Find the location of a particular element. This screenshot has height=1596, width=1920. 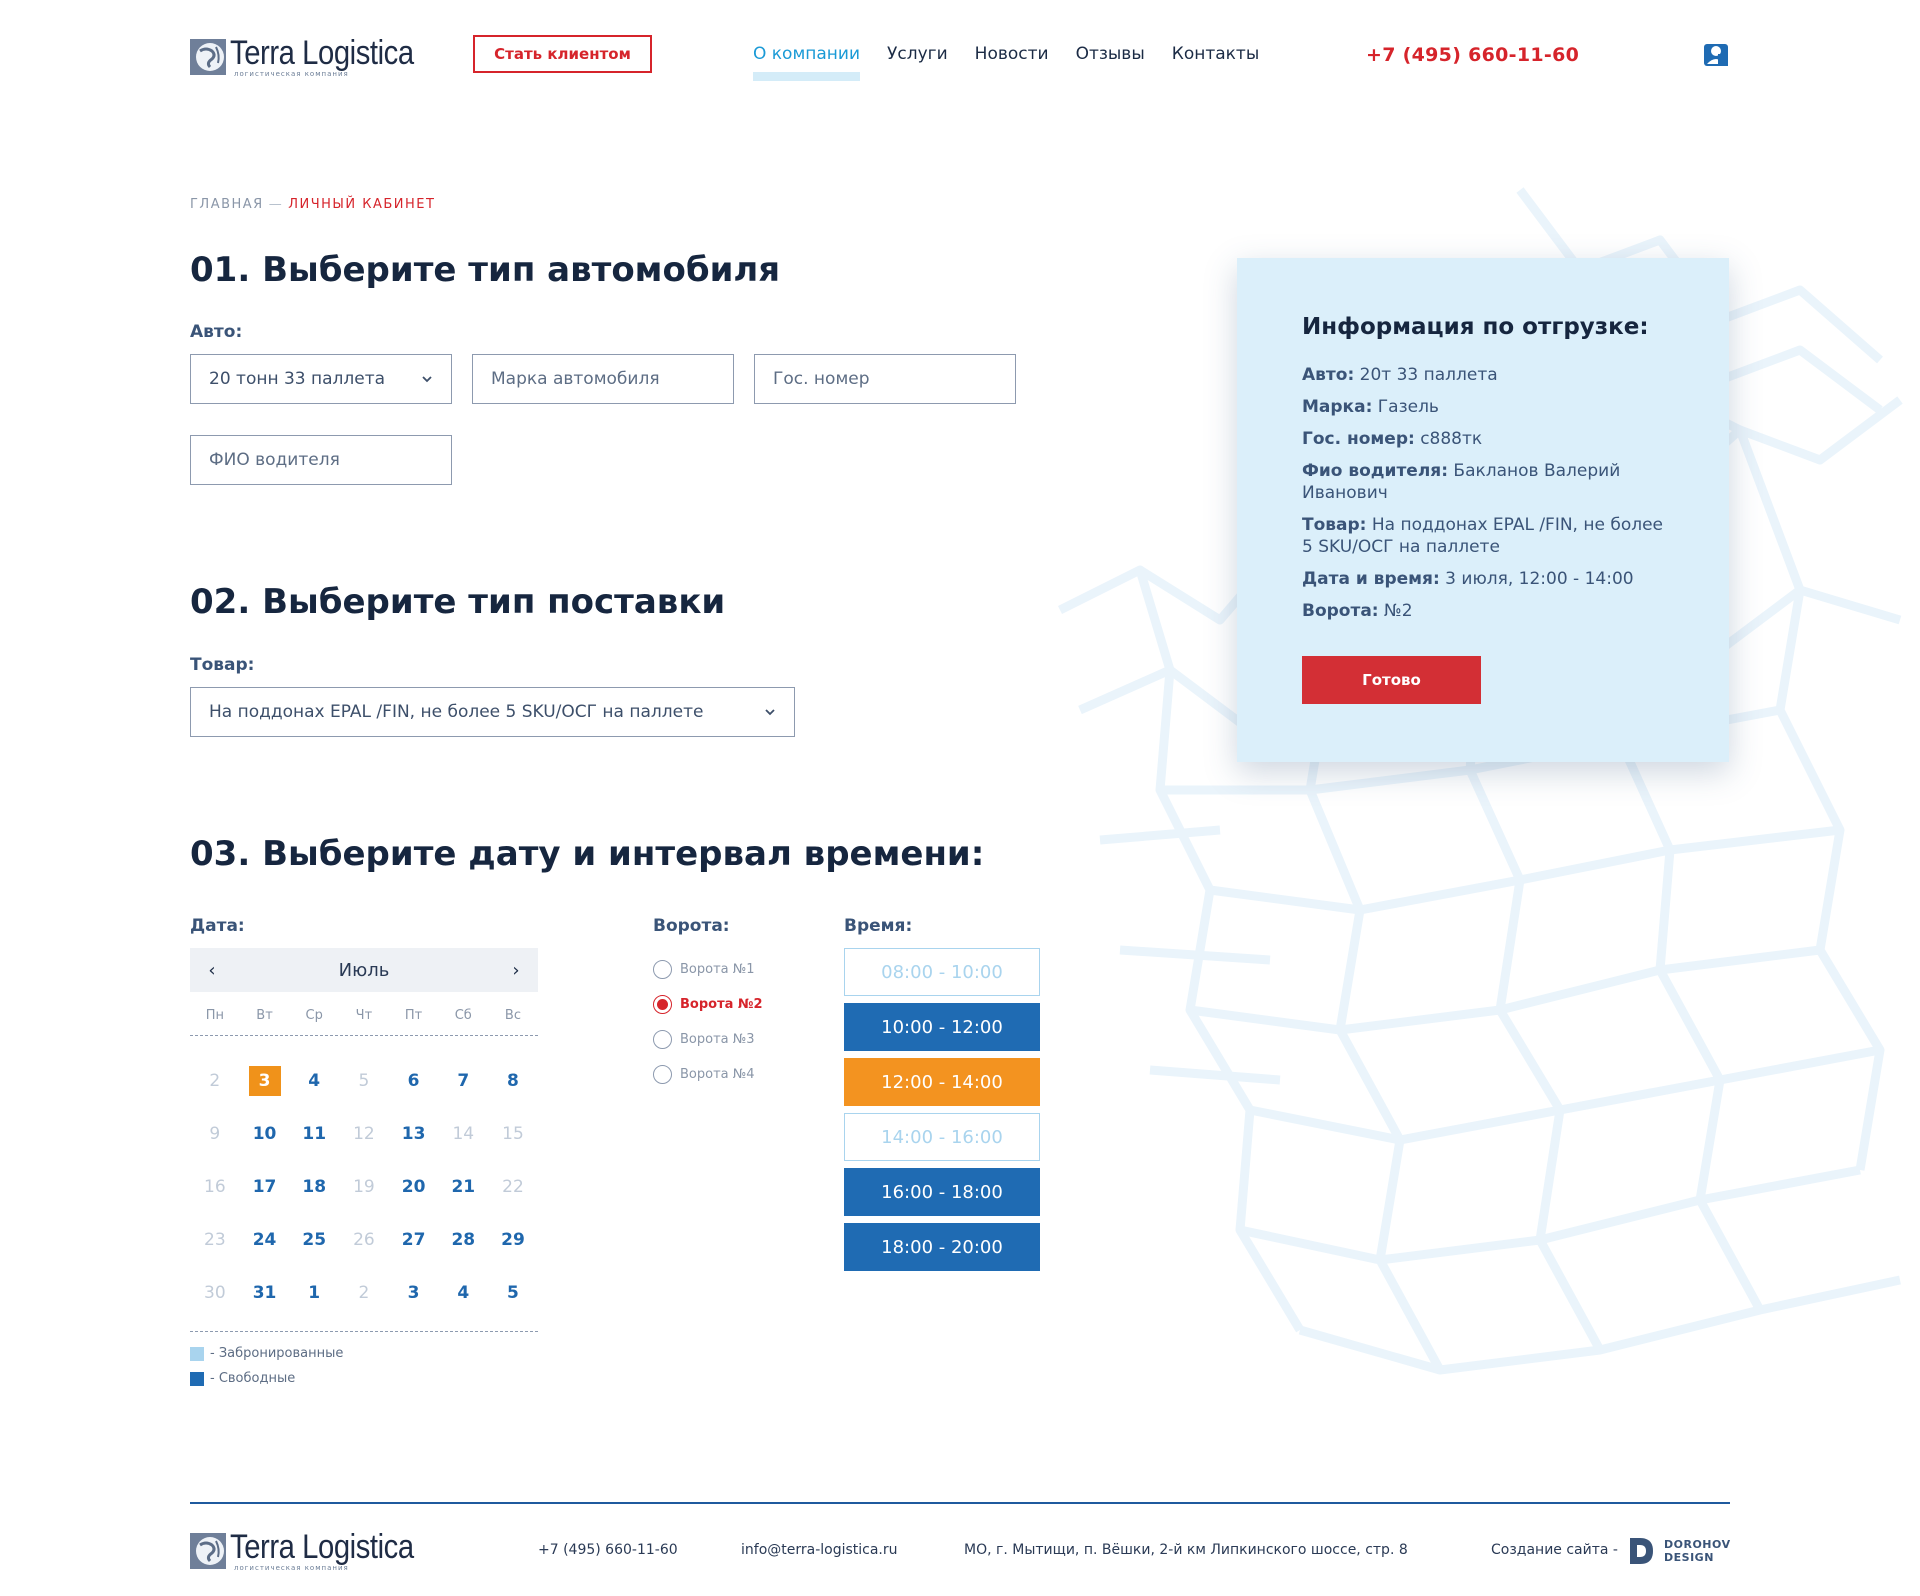

calendar-day-selected: 3 is located at coordinates (265, 1080).